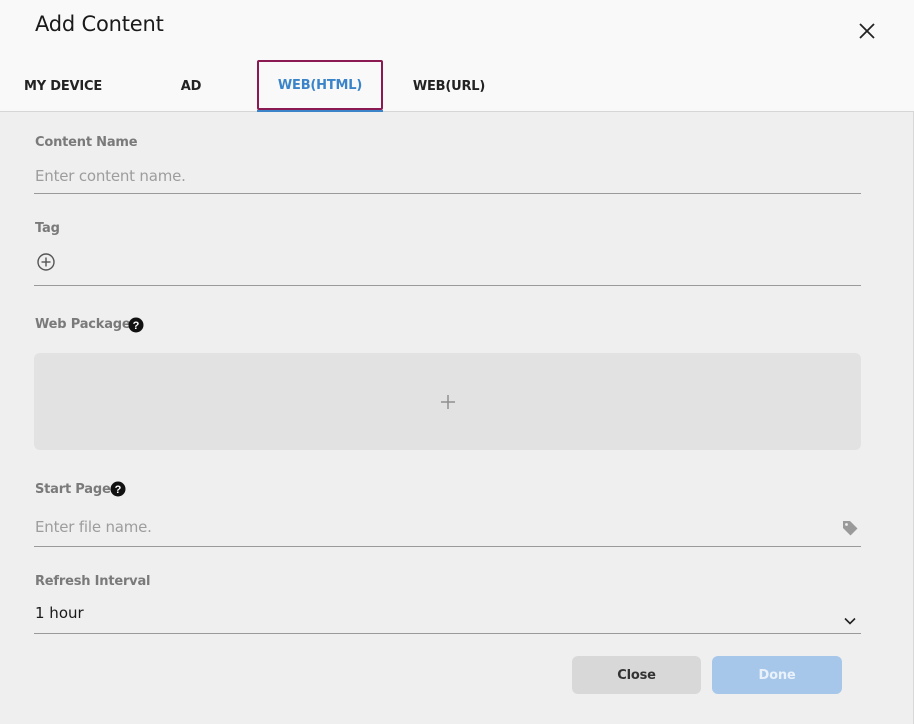 Image resolution: width=914 pixels, height=724 pixels. I want to click on close-button: Close, so click(636, 675).